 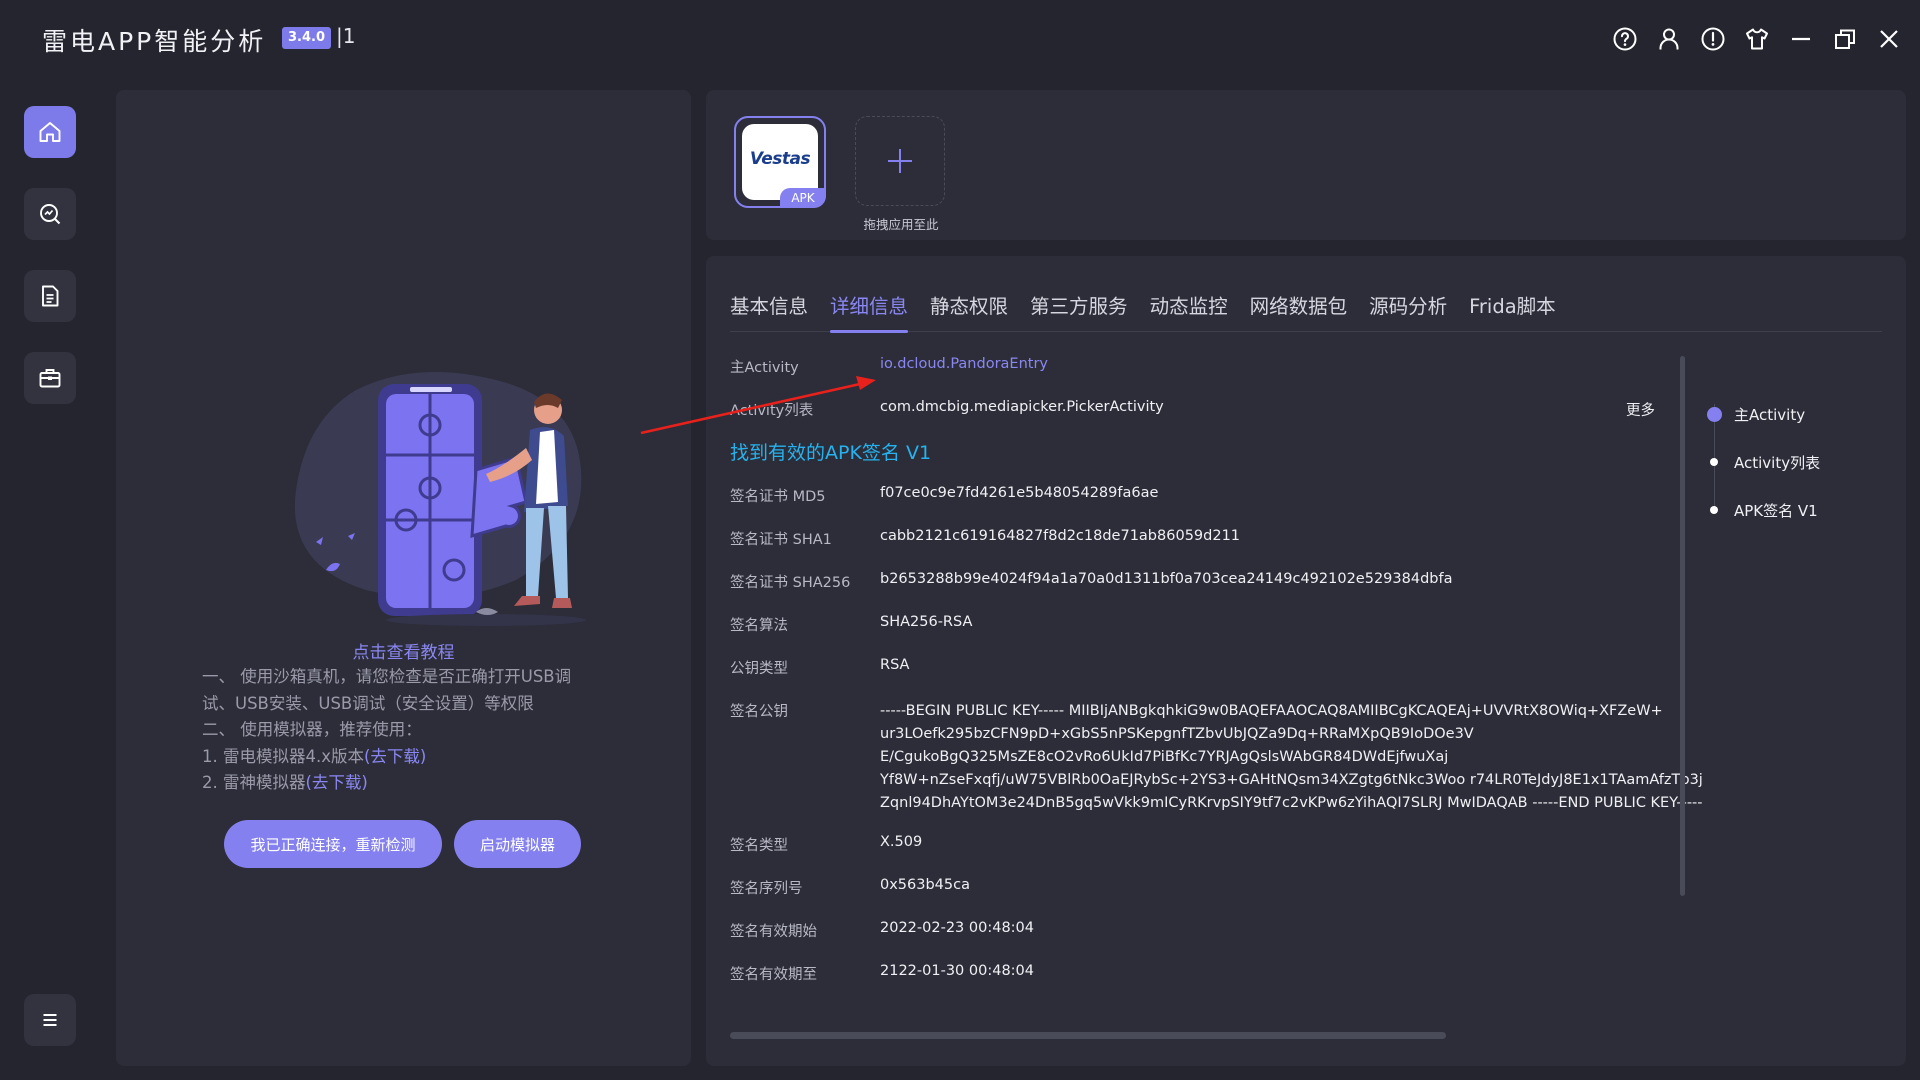 I want to click on sidebar-item-report, so click(x=50, y=296).